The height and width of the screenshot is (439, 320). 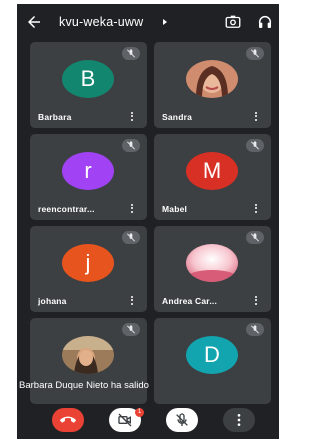 I want to click on participant-tile: D, so click(x=212, y=361).